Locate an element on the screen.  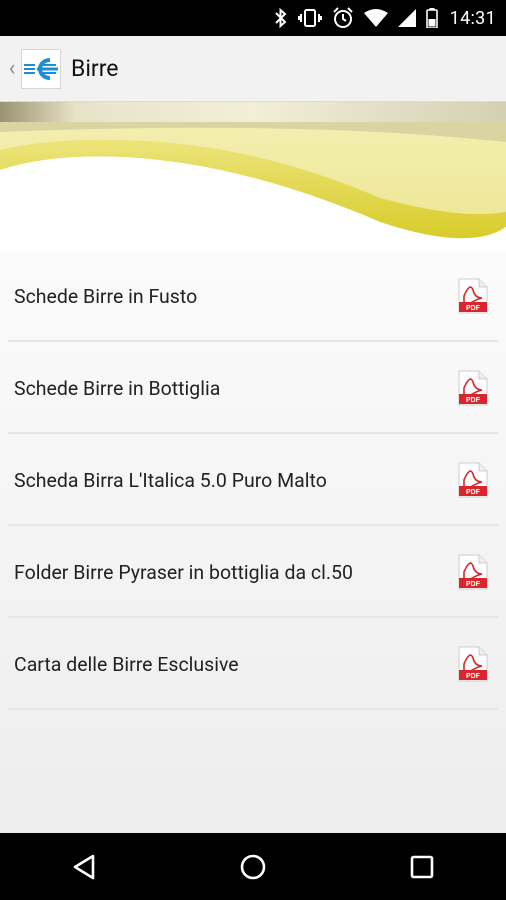
app-logo is located at coordinates (41, 68).